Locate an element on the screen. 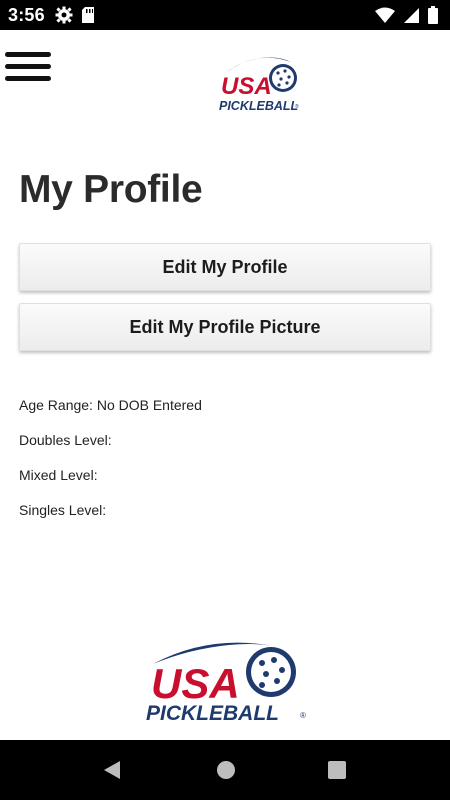 Image resolution: width=450 pixels, height=800 pixels. singles-level-text: Singles Level: is located at coordinates (63, 510).